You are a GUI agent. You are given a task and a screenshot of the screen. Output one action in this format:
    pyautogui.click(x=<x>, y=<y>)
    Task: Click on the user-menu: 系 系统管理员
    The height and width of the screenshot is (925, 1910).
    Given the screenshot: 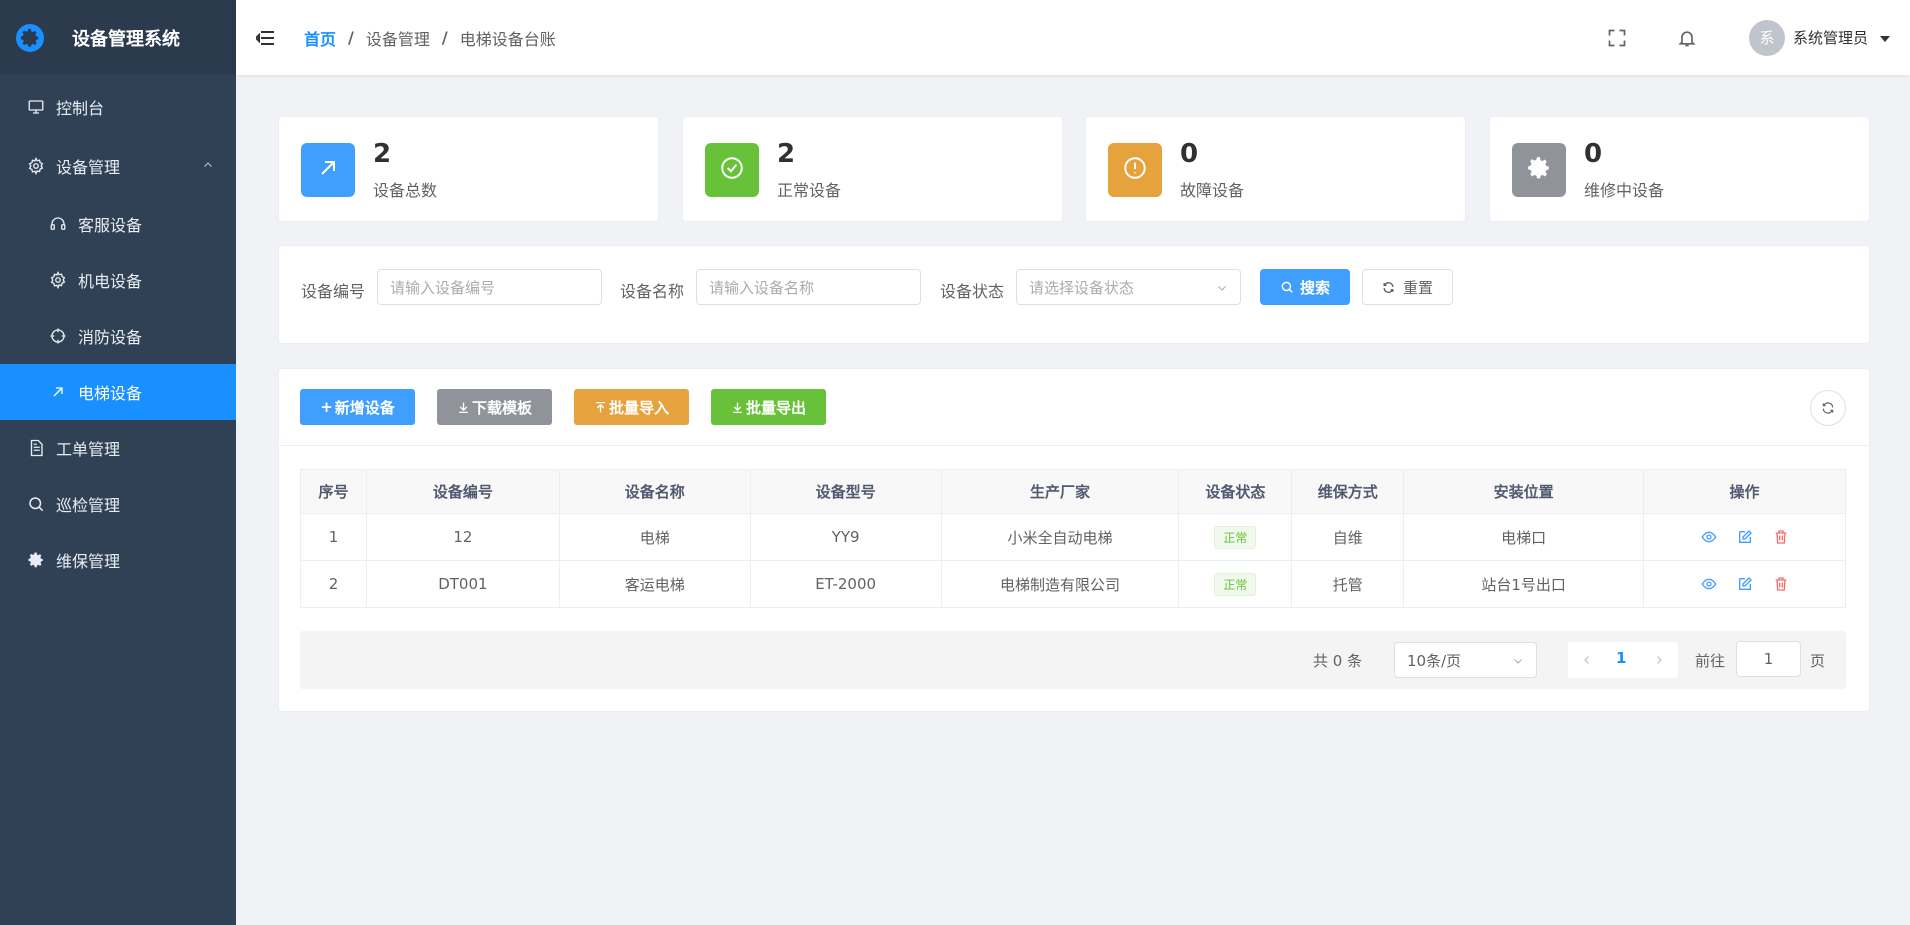 What is the action you would take?
    pyautogui.click(x=1819, y=37)
    